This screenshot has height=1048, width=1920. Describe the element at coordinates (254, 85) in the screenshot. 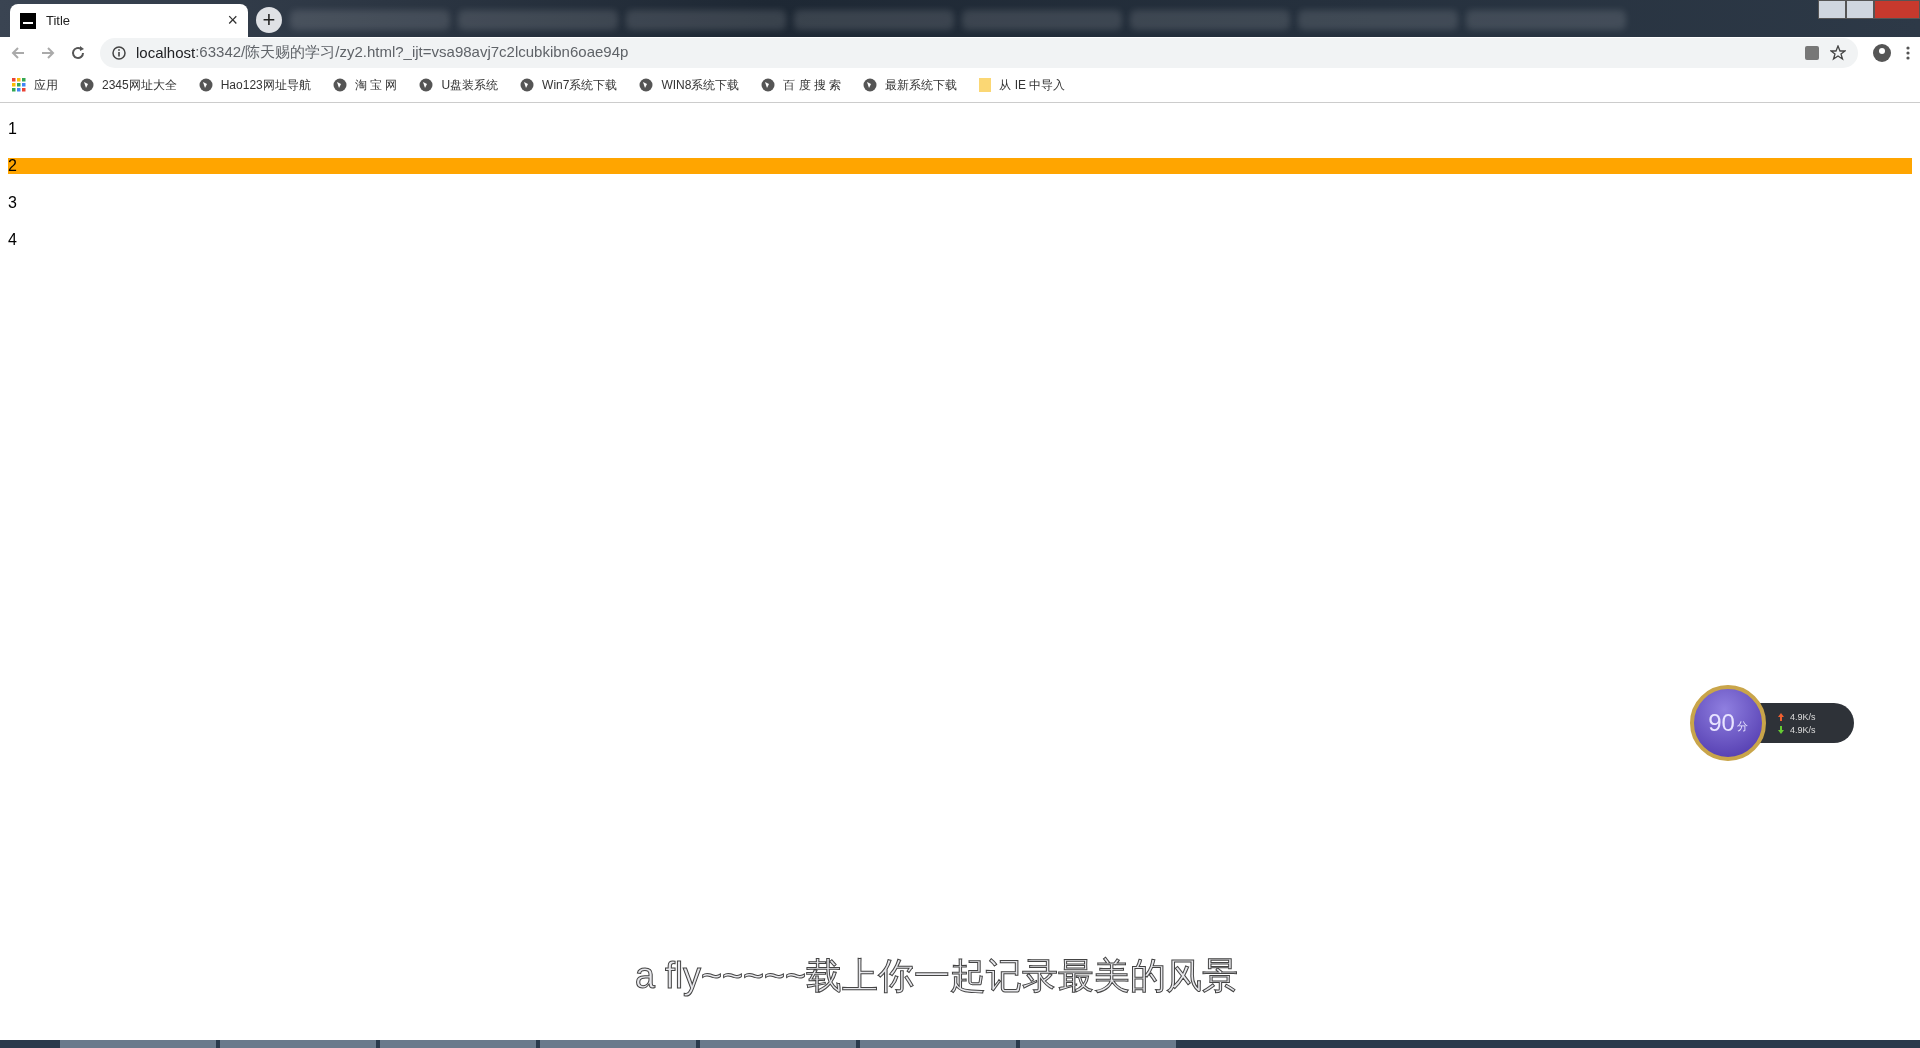

I see `bookmark-link: Hao123网址导航` at that location.